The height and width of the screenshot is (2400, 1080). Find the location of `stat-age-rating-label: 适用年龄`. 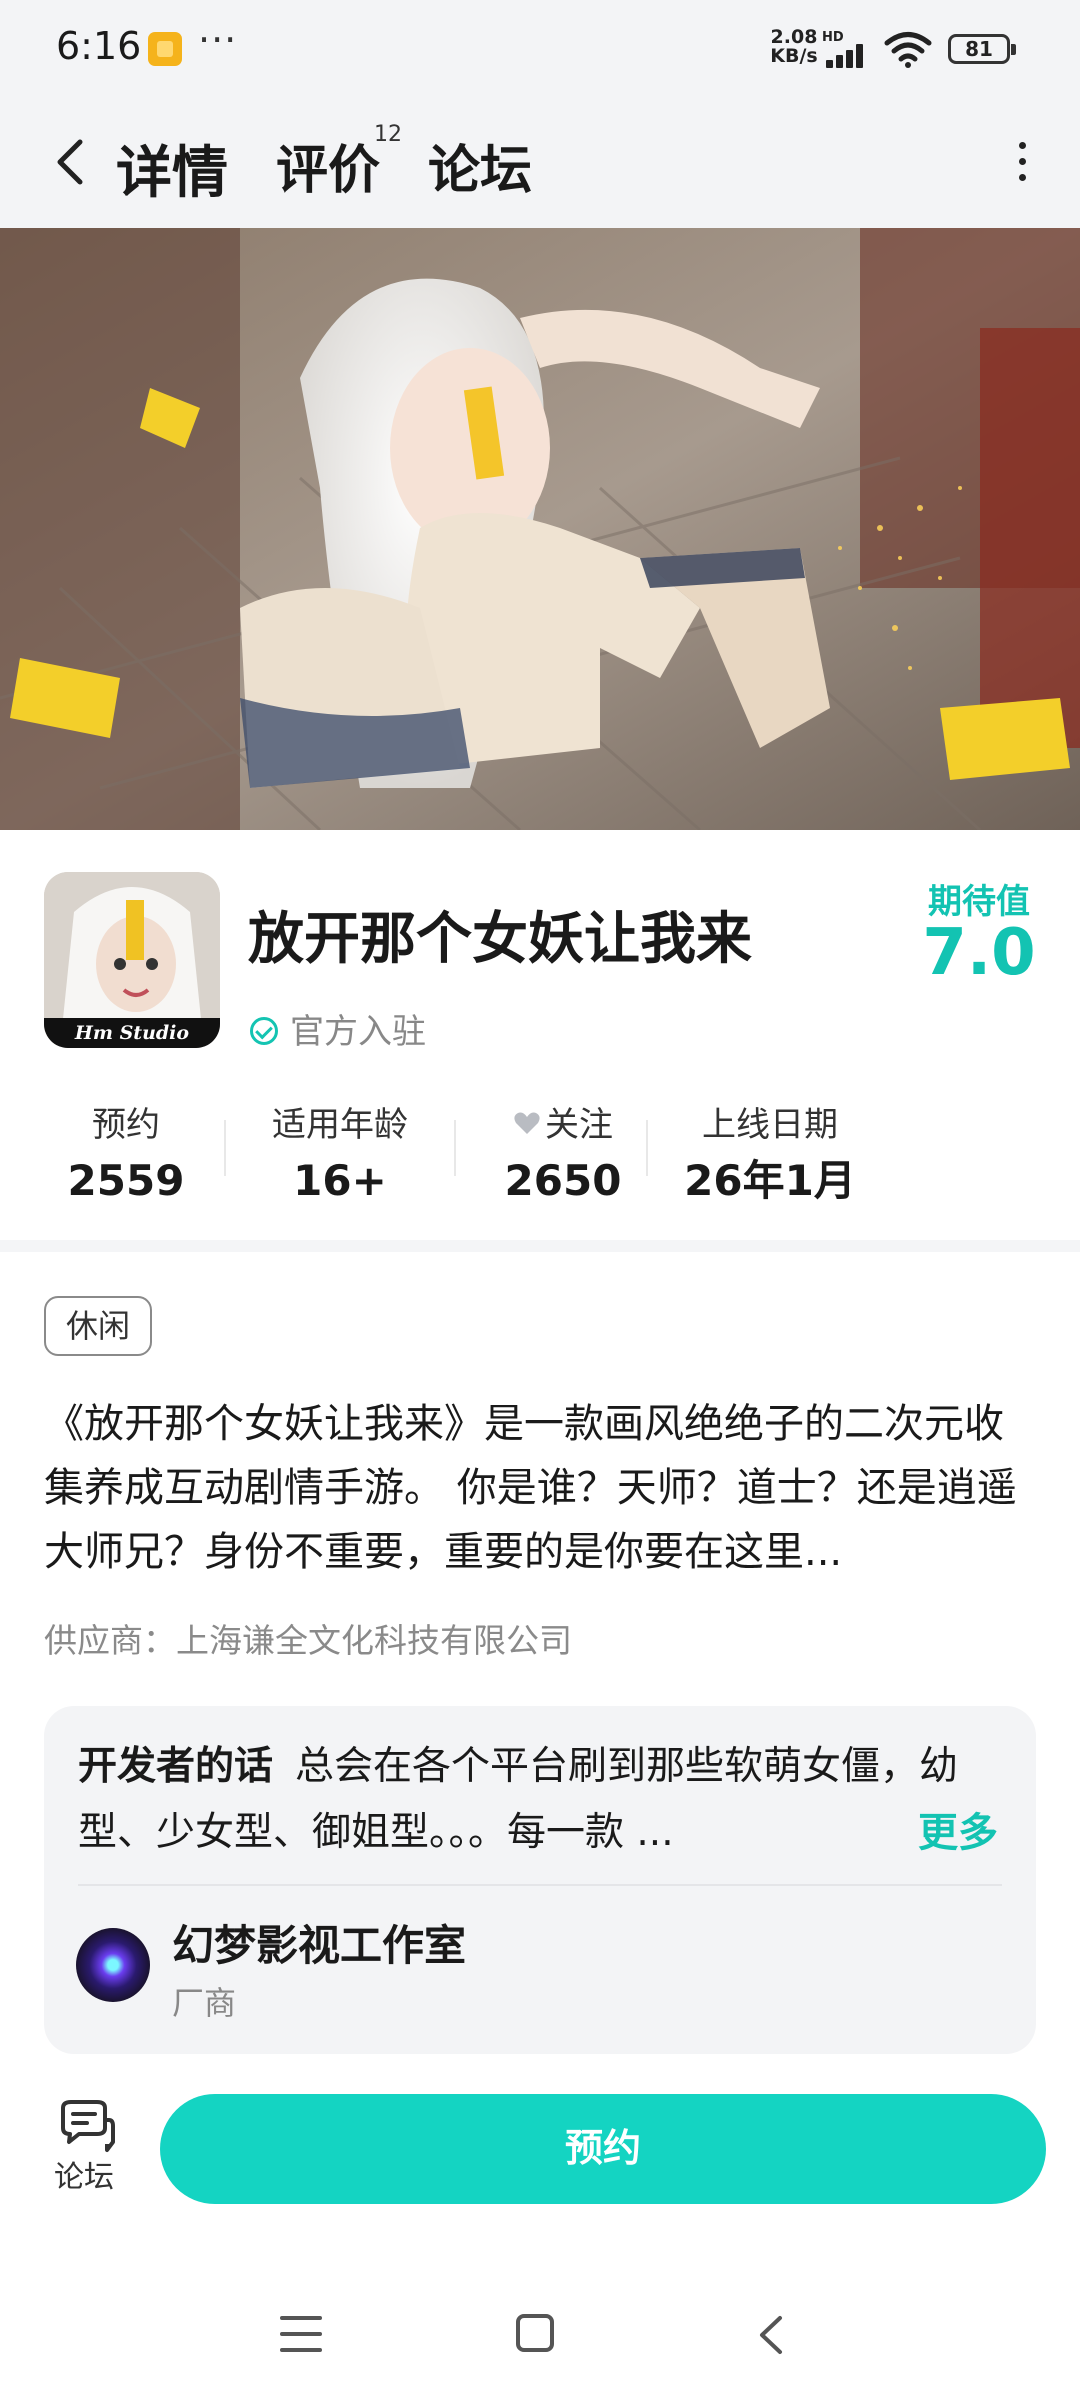

stat-age-rating-label: 适用年龄 is located at coordinates (340, 1125).